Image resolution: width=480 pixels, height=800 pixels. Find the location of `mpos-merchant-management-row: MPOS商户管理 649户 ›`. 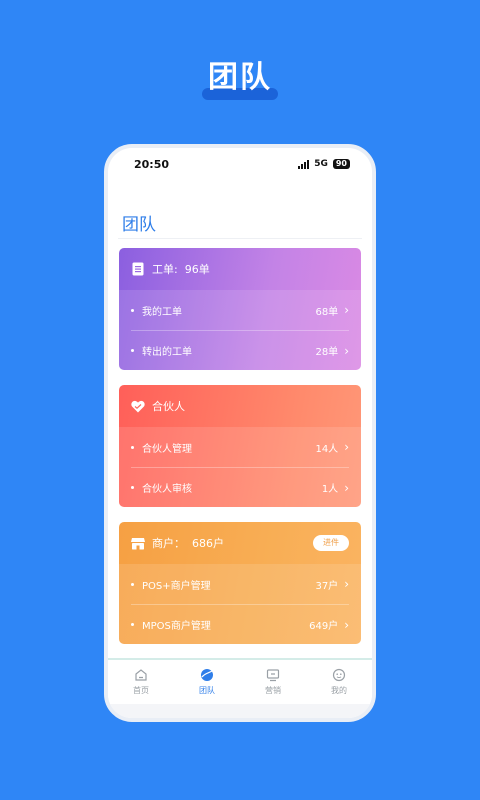

mpos-merchant-management-row: MPOS商户管理 649户 › is located at coordinates (240, 624).